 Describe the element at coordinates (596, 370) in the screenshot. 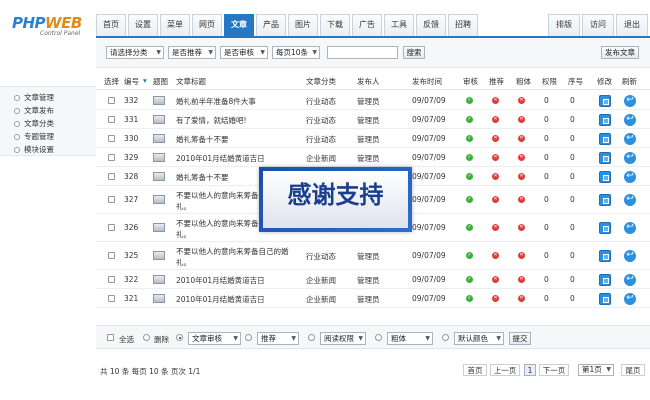

I see `page-select: 第1页 ▼` at that location.